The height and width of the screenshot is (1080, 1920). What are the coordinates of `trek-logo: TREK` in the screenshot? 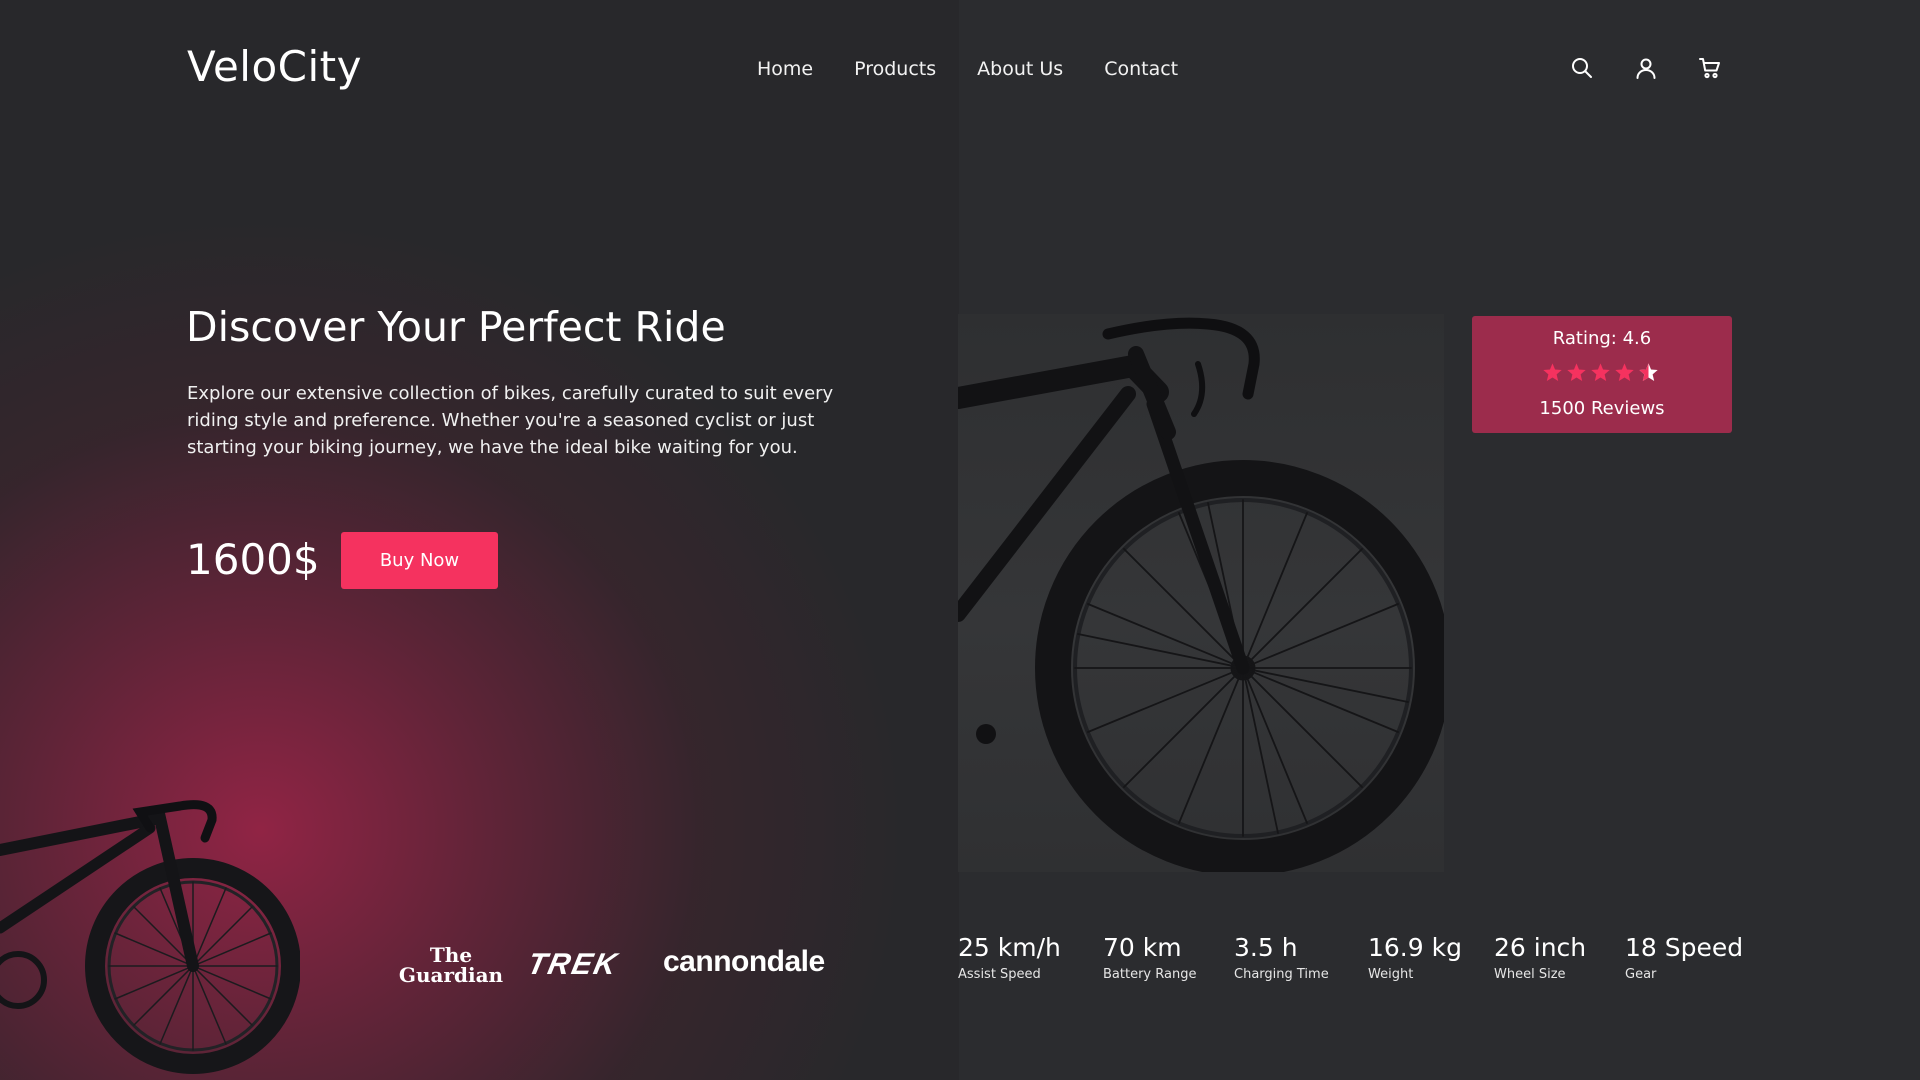 It's located at (573, 964).